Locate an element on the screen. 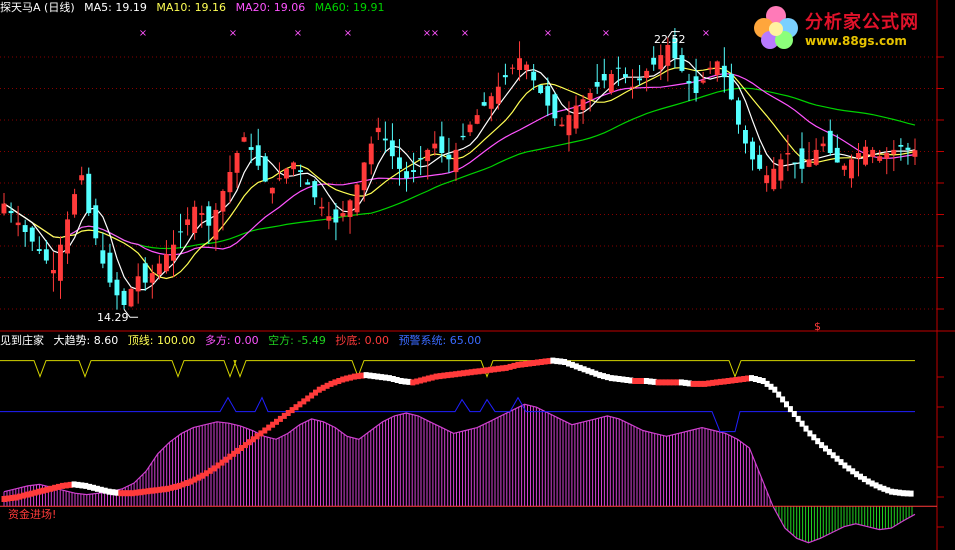  flower-logo-icon is located at coordinates (776, 27).